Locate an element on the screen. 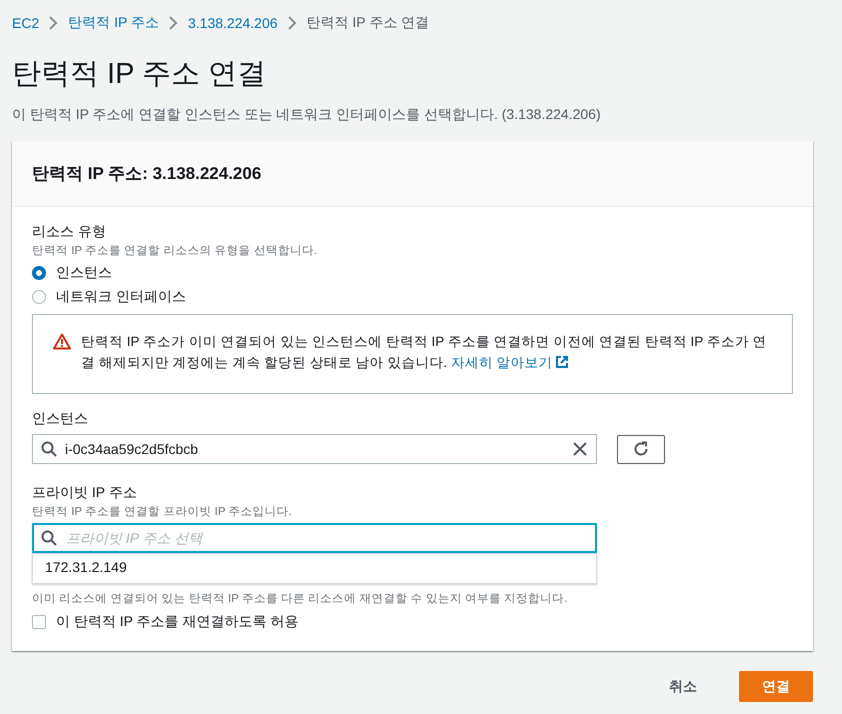  refresh-icon is located at coordinates (641, 449).